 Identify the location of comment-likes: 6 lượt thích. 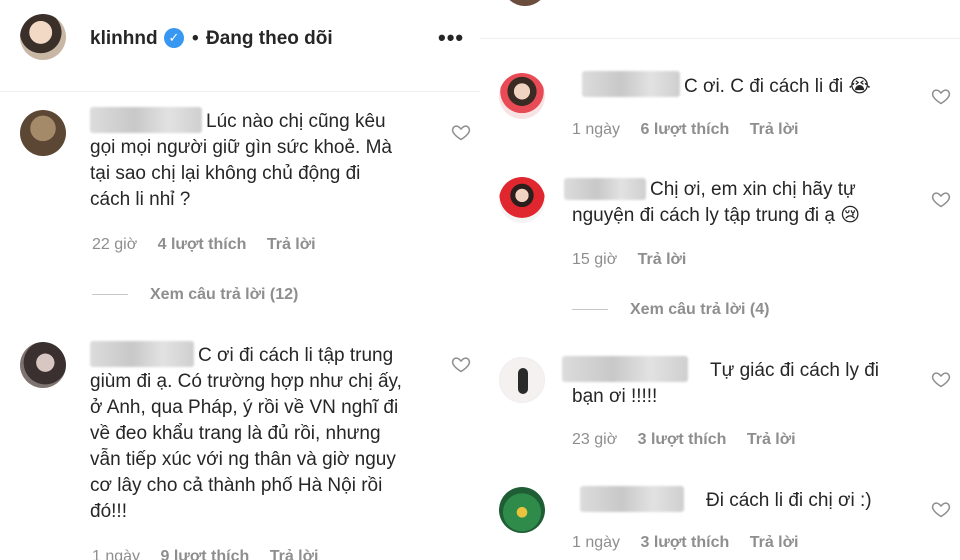
(685, 129).